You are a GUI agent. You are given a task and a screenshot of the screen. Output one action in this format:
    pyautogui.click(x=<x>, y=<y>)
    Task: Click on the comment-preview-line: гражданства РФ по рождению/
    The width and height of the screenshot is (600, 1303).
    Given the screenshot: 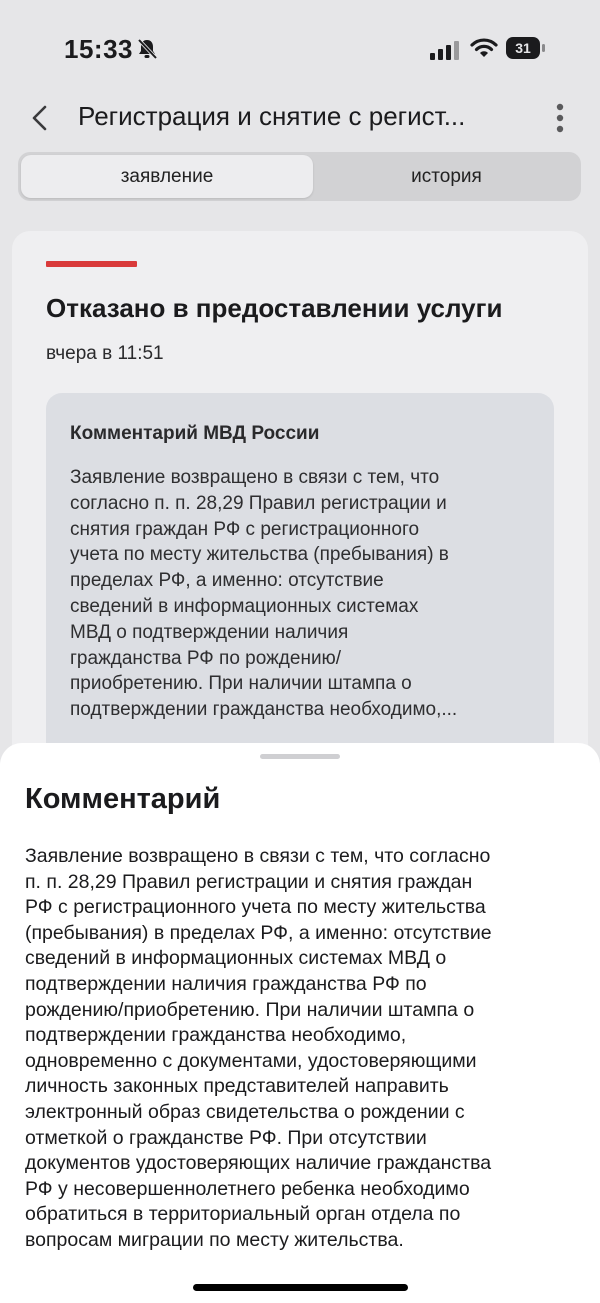 What is the action you would take?
    pyautogui.click(x=206, y=658)
    